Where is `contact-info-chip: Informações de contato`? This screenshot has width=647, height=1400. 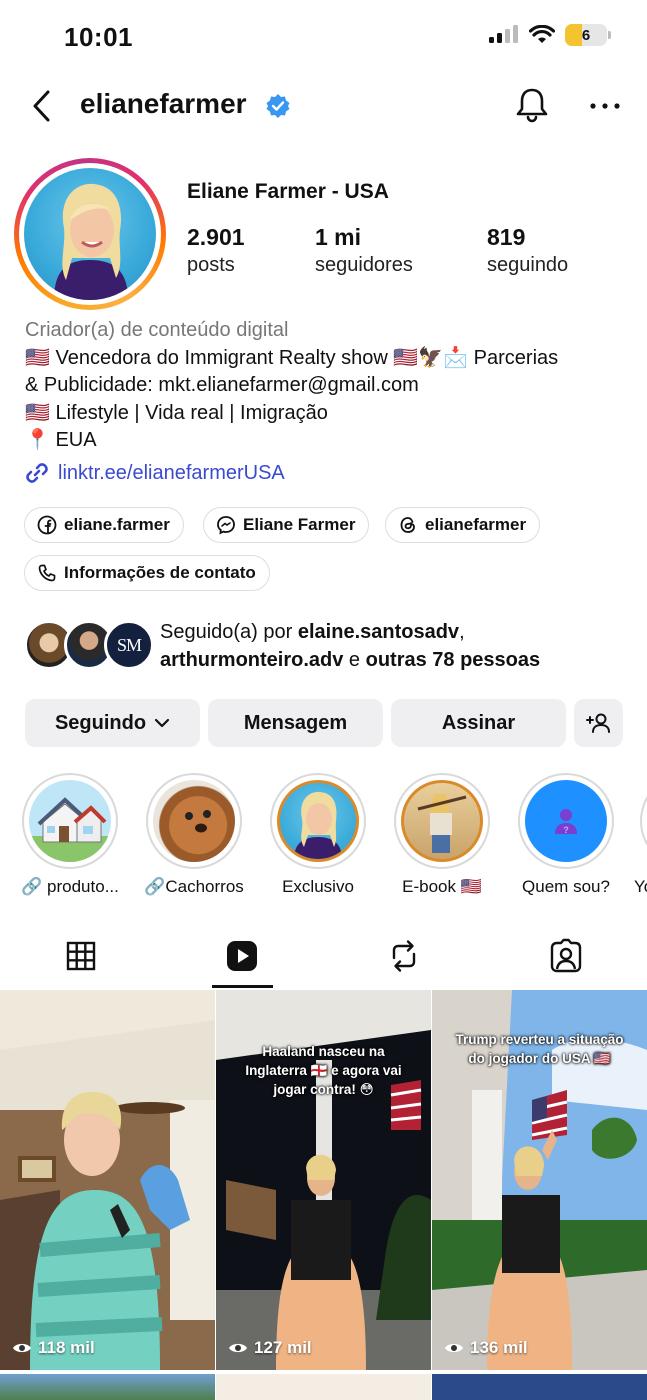
contact-info-chip: Informações de contato is located at coordinates (147, 573).